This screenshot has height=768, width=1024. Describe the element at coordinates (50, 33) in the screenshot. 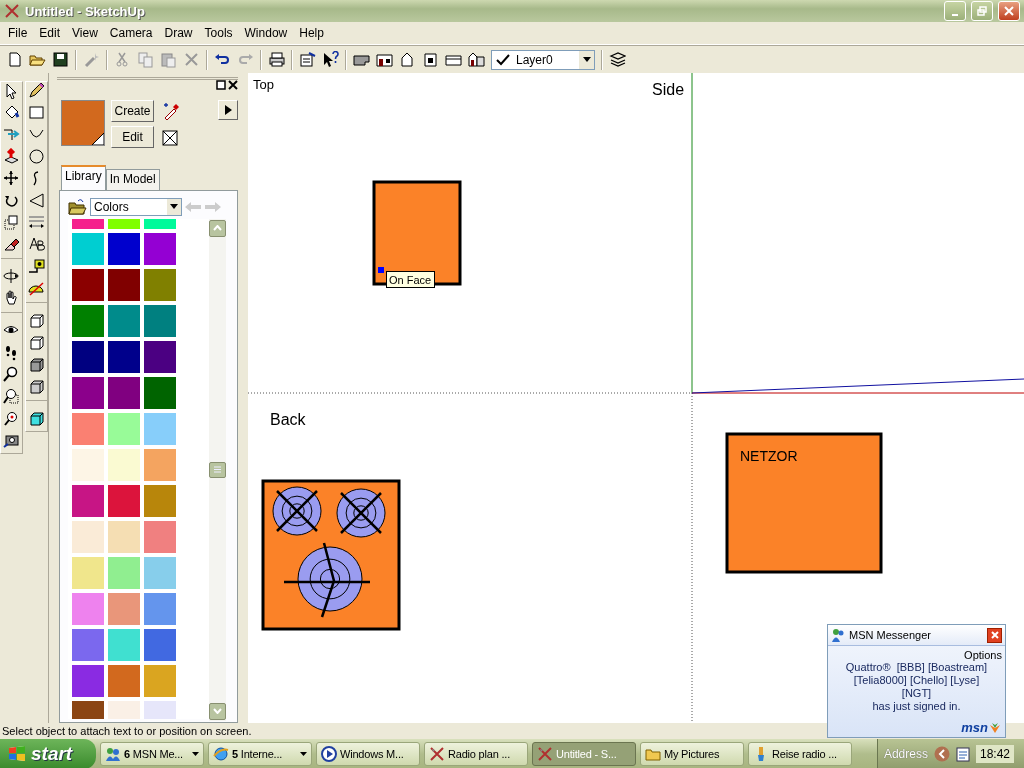

I see `menu-item: Edit` at that location.